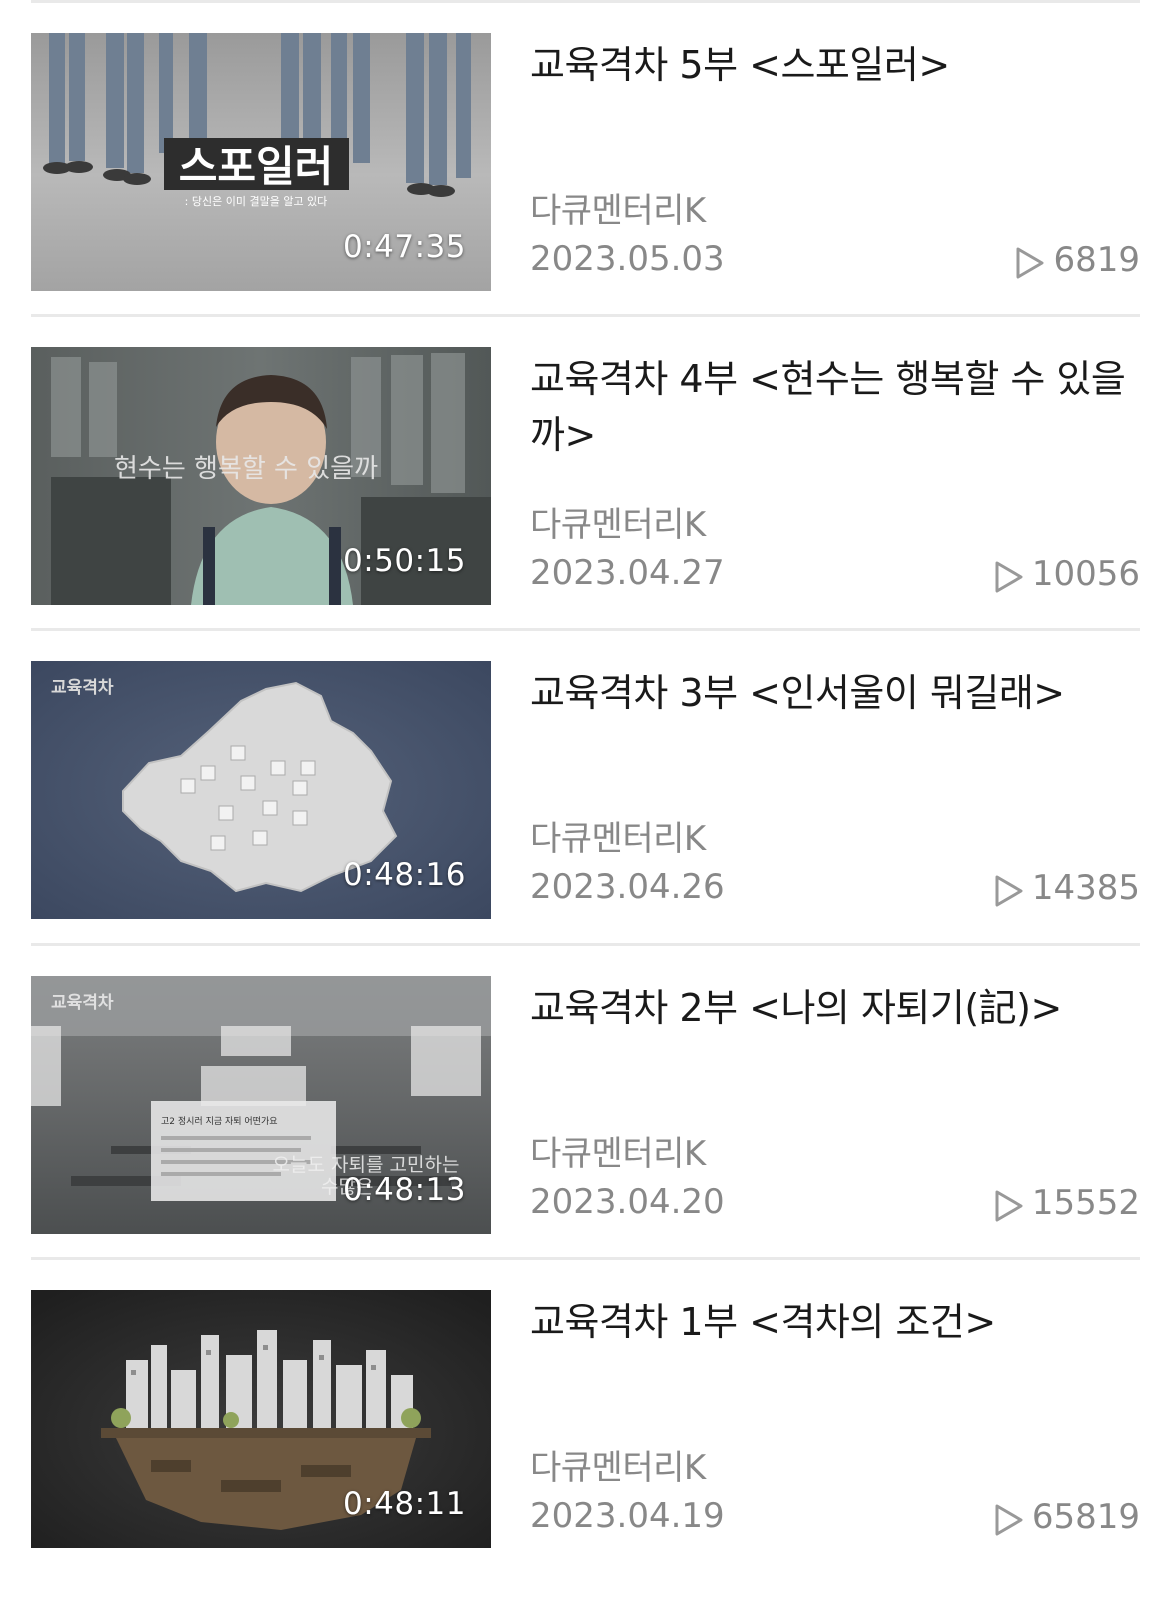  What do you see at coordinates (830, 1008) in the screenshot?
I see `video-title: 교육격차 2부 <나의 자퇴기(記)>` at bounding box center [830, 1008].